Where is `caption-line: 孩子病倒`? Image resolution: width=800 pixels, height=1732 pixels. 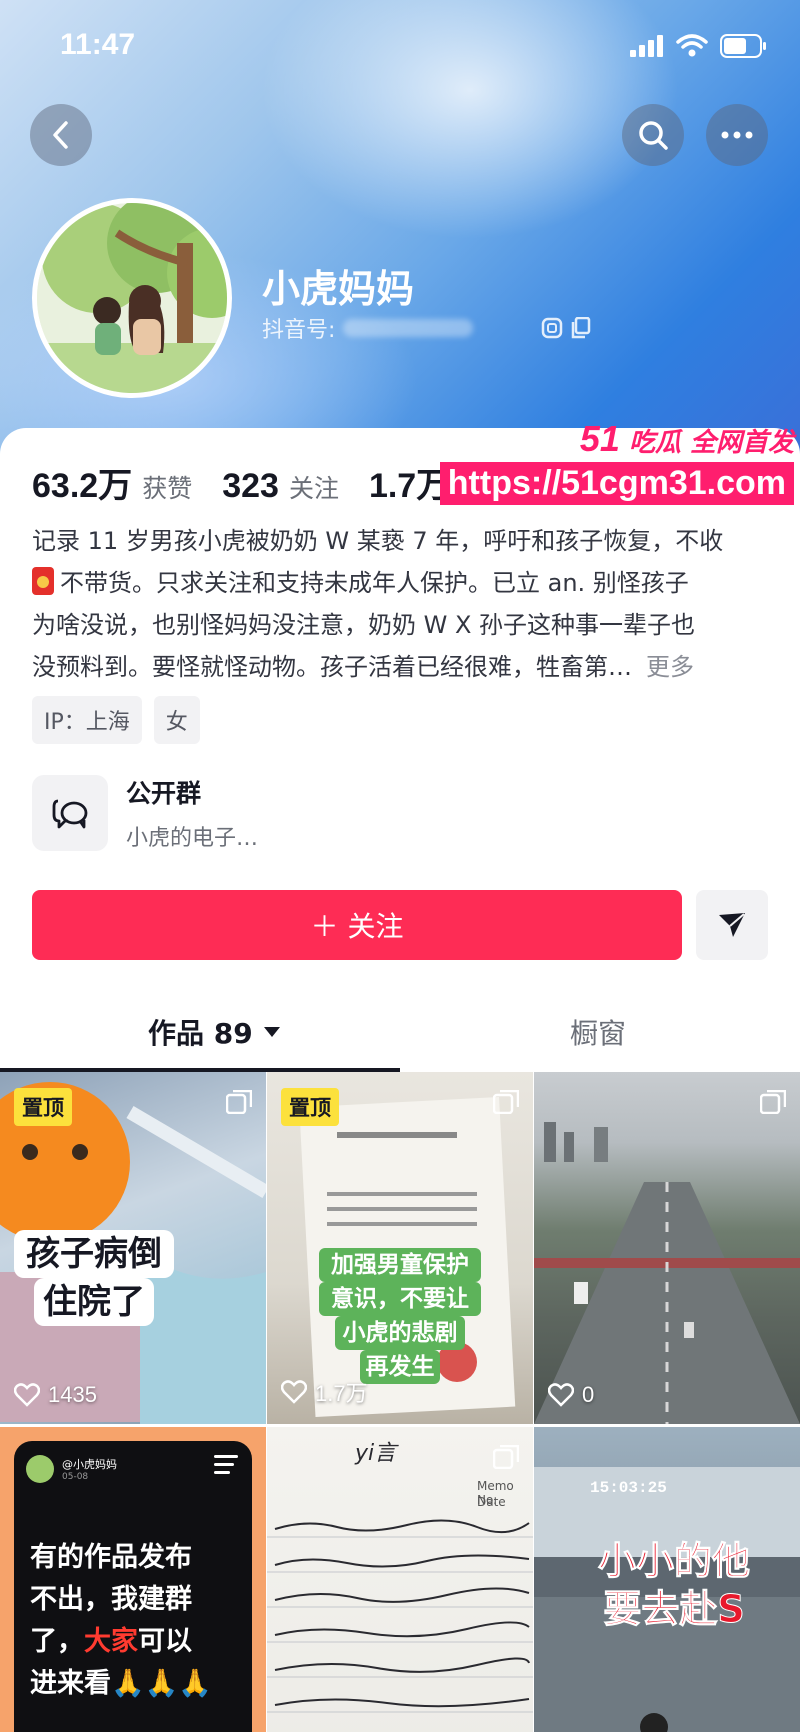
caption-line: 孩子病倒 is located at coordinates (94, 1254).